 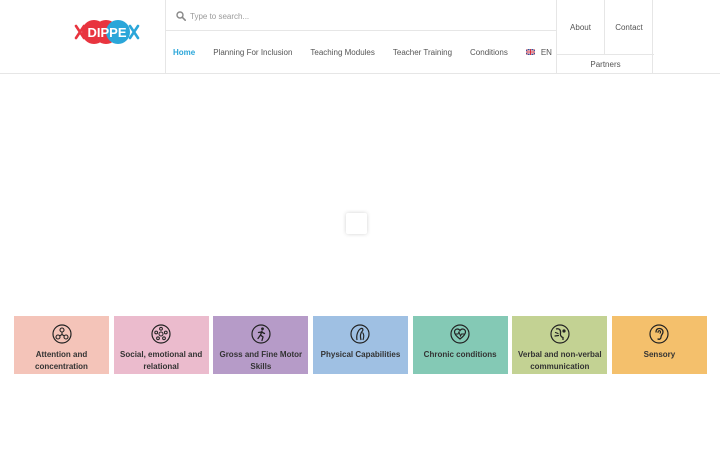 What do you see at coordinates (261, 360) in the screenshot?
I see `tile-label: Gross and Fine Motor Skills` at bounding box center [261, 360].